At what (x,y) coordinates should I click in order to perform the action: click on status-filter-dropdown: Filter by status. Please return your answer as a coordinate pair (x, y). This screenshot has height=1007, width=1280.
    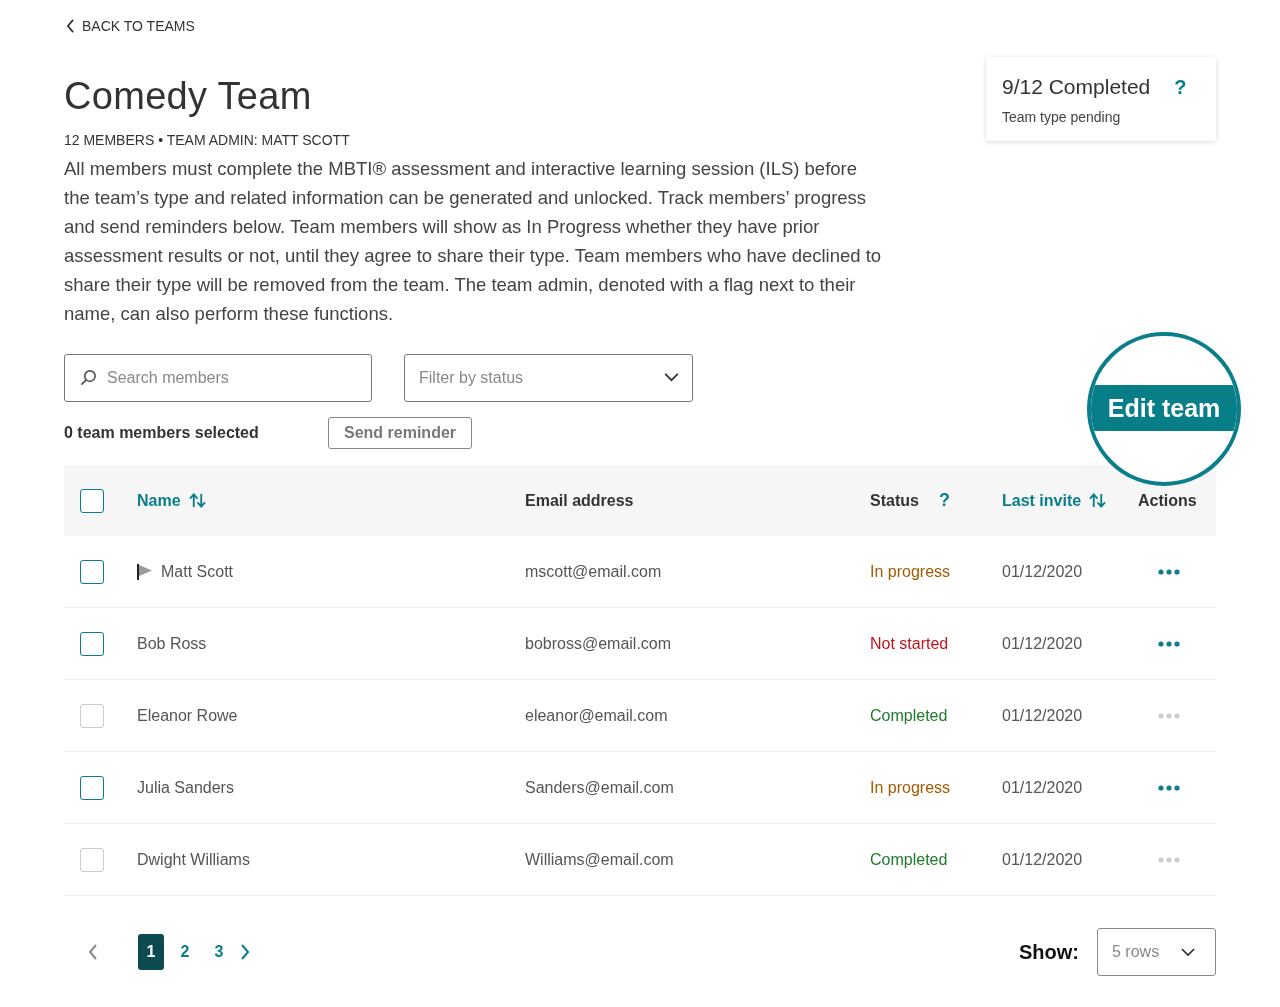
    Looking at the image, I should click on (548, 378).